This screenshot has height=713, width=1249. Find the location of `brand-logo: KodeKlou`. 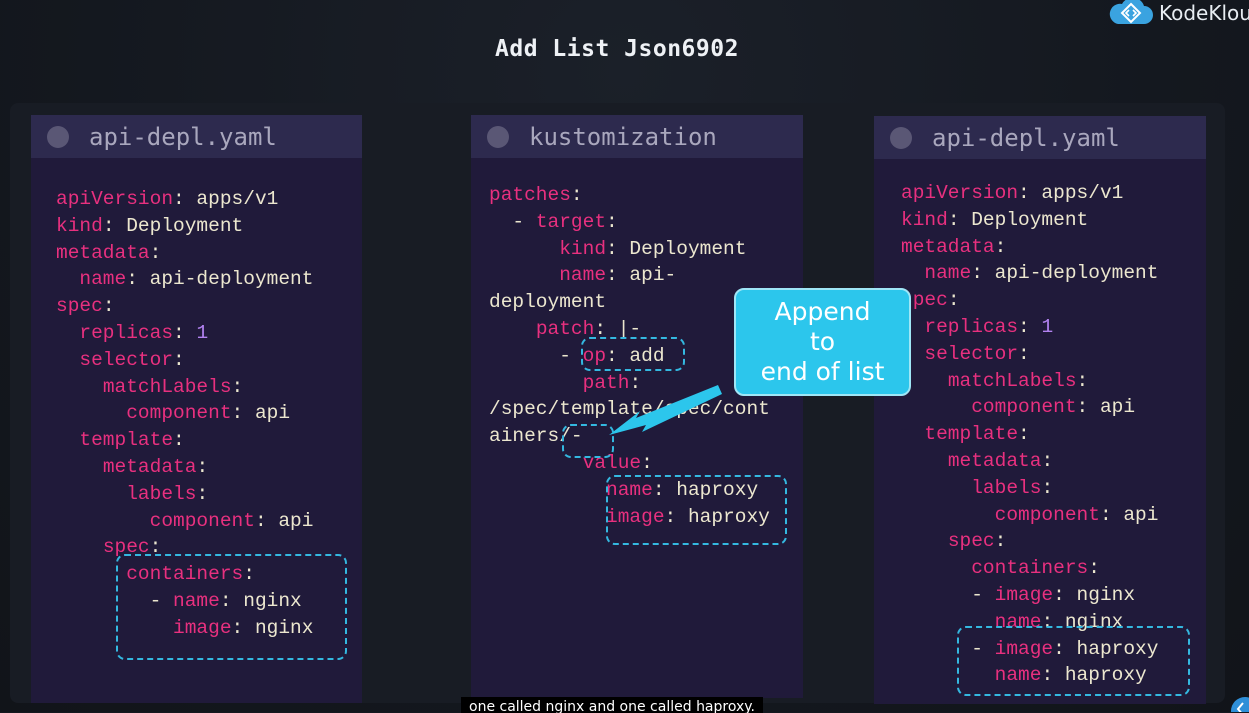

brand-logo: KodeKlou is located at coordinates (1178, 13).